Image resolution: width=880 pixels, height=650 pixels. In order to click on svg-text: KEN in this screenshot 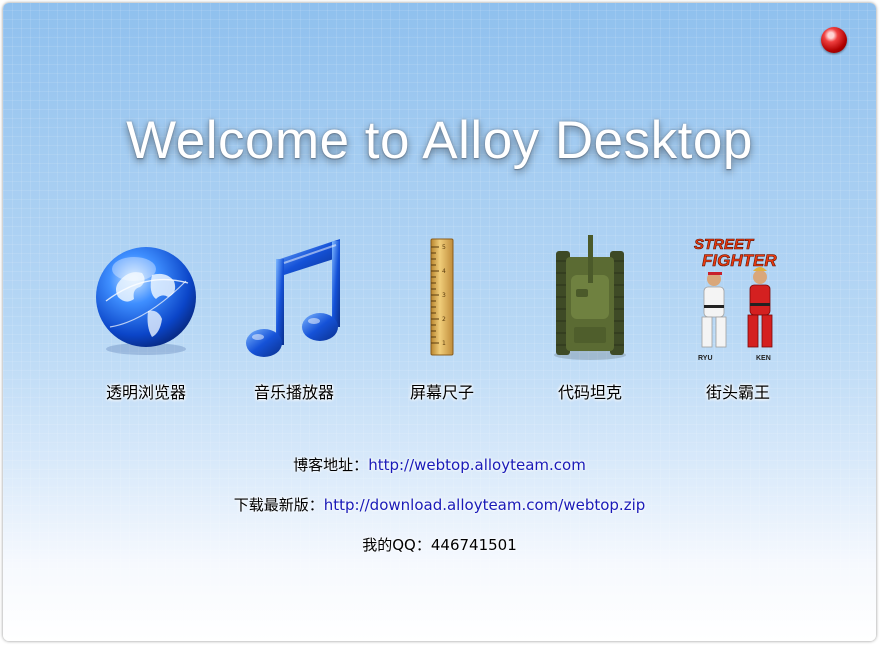, I will do `click(763, 358)`.